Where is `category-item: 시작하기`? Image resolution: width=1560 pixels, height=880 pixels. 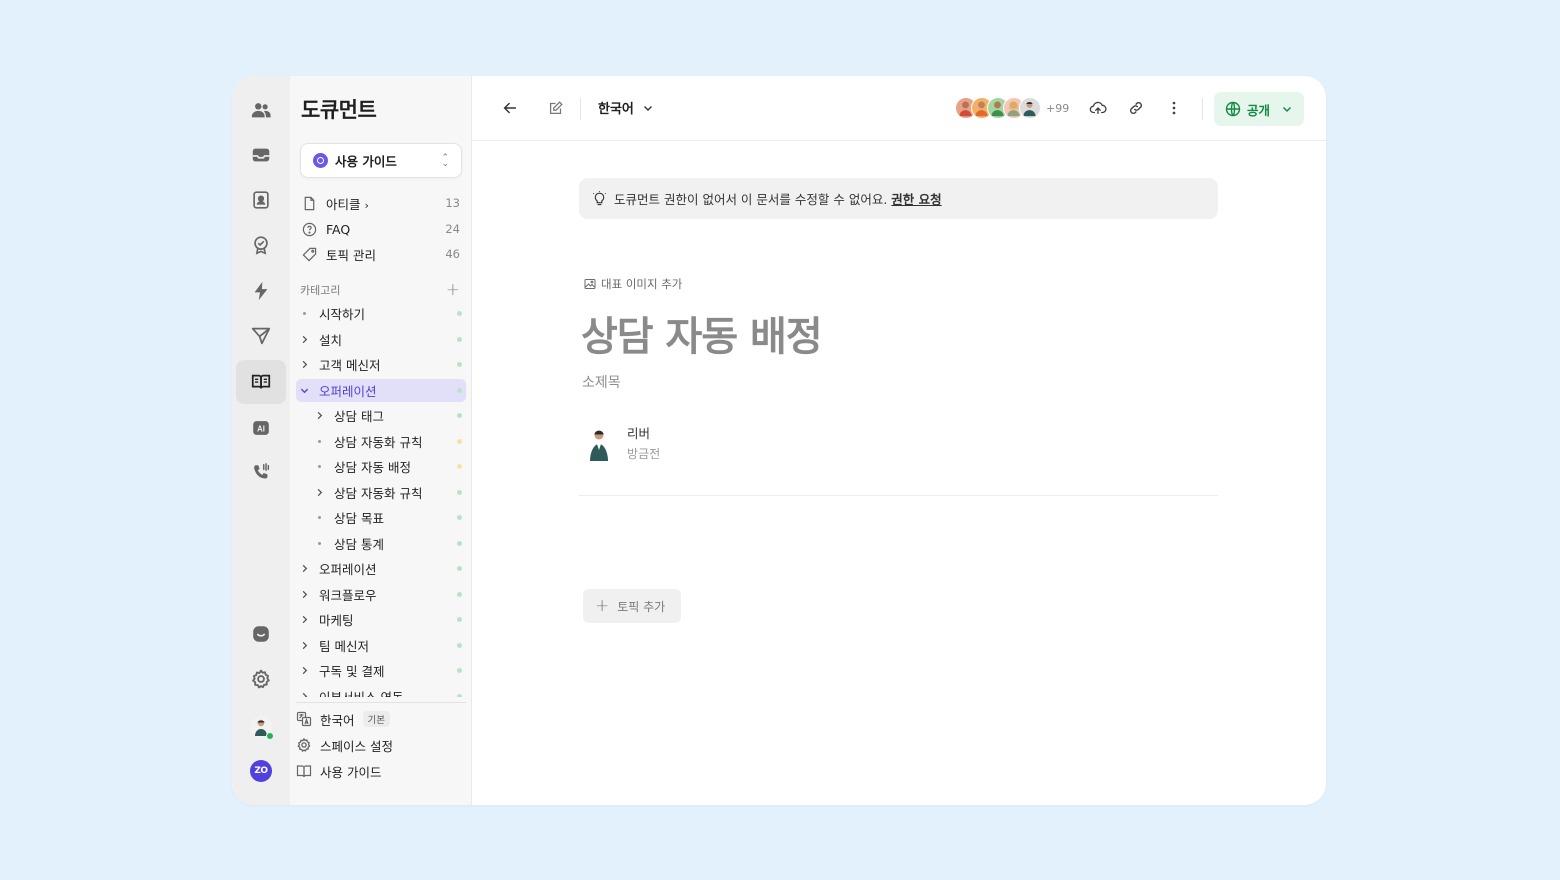
category-item: 시작하기 is located at coordinates (381, 313).